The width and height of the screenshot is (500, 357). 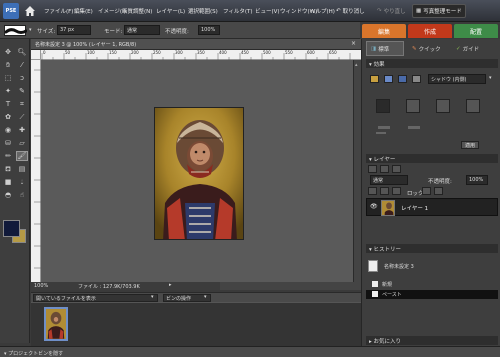 I want to click on ruler-corner, so click(x=36, y=55).